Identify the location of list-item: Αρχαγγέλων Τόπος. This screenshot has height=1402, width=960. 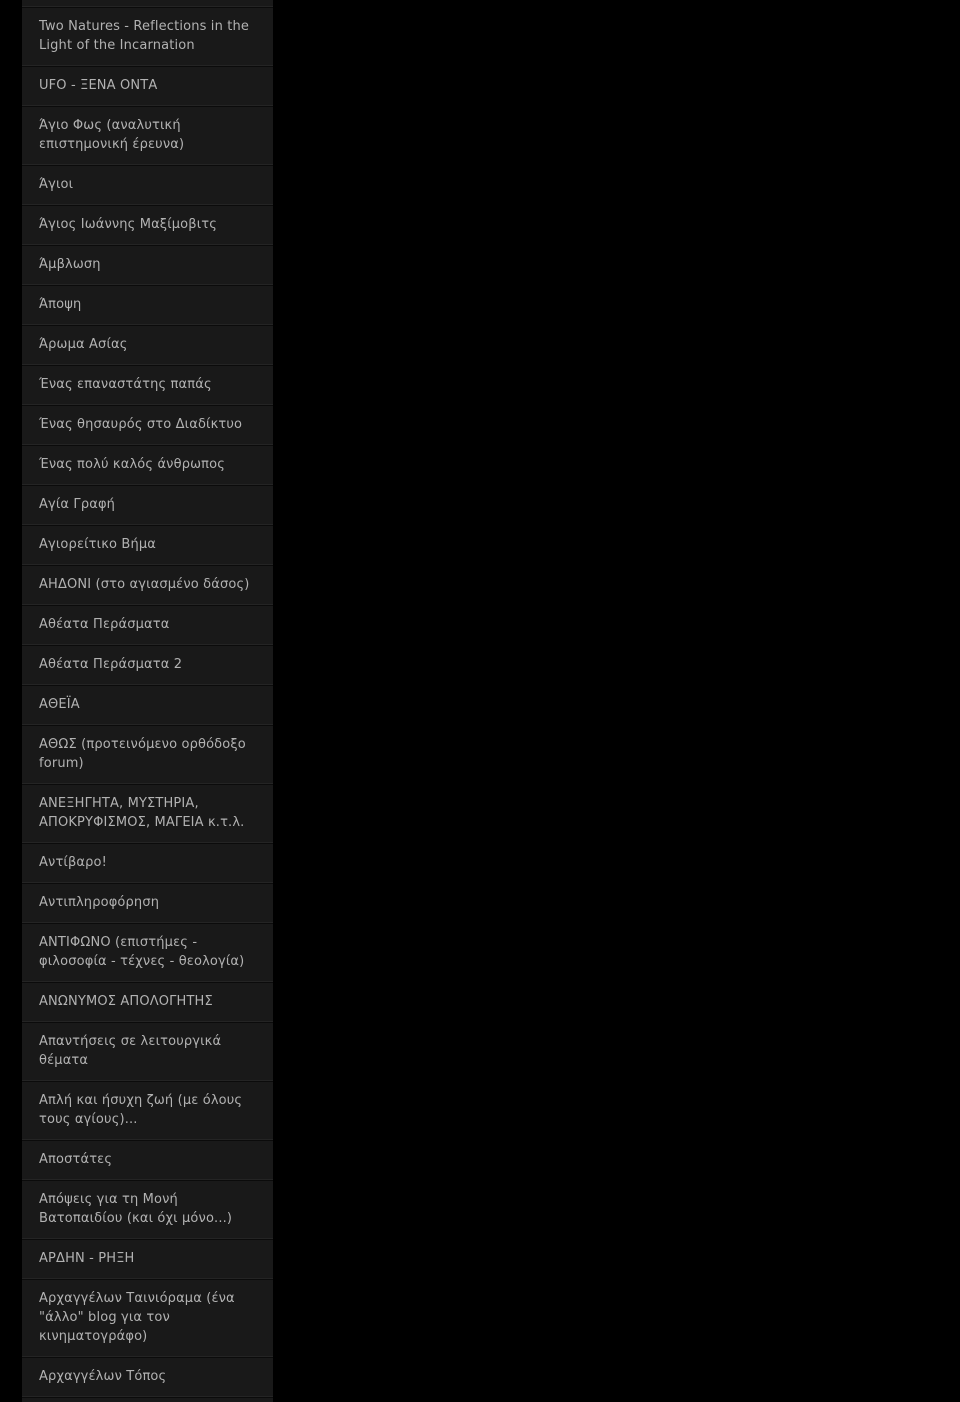
(147, 1377).